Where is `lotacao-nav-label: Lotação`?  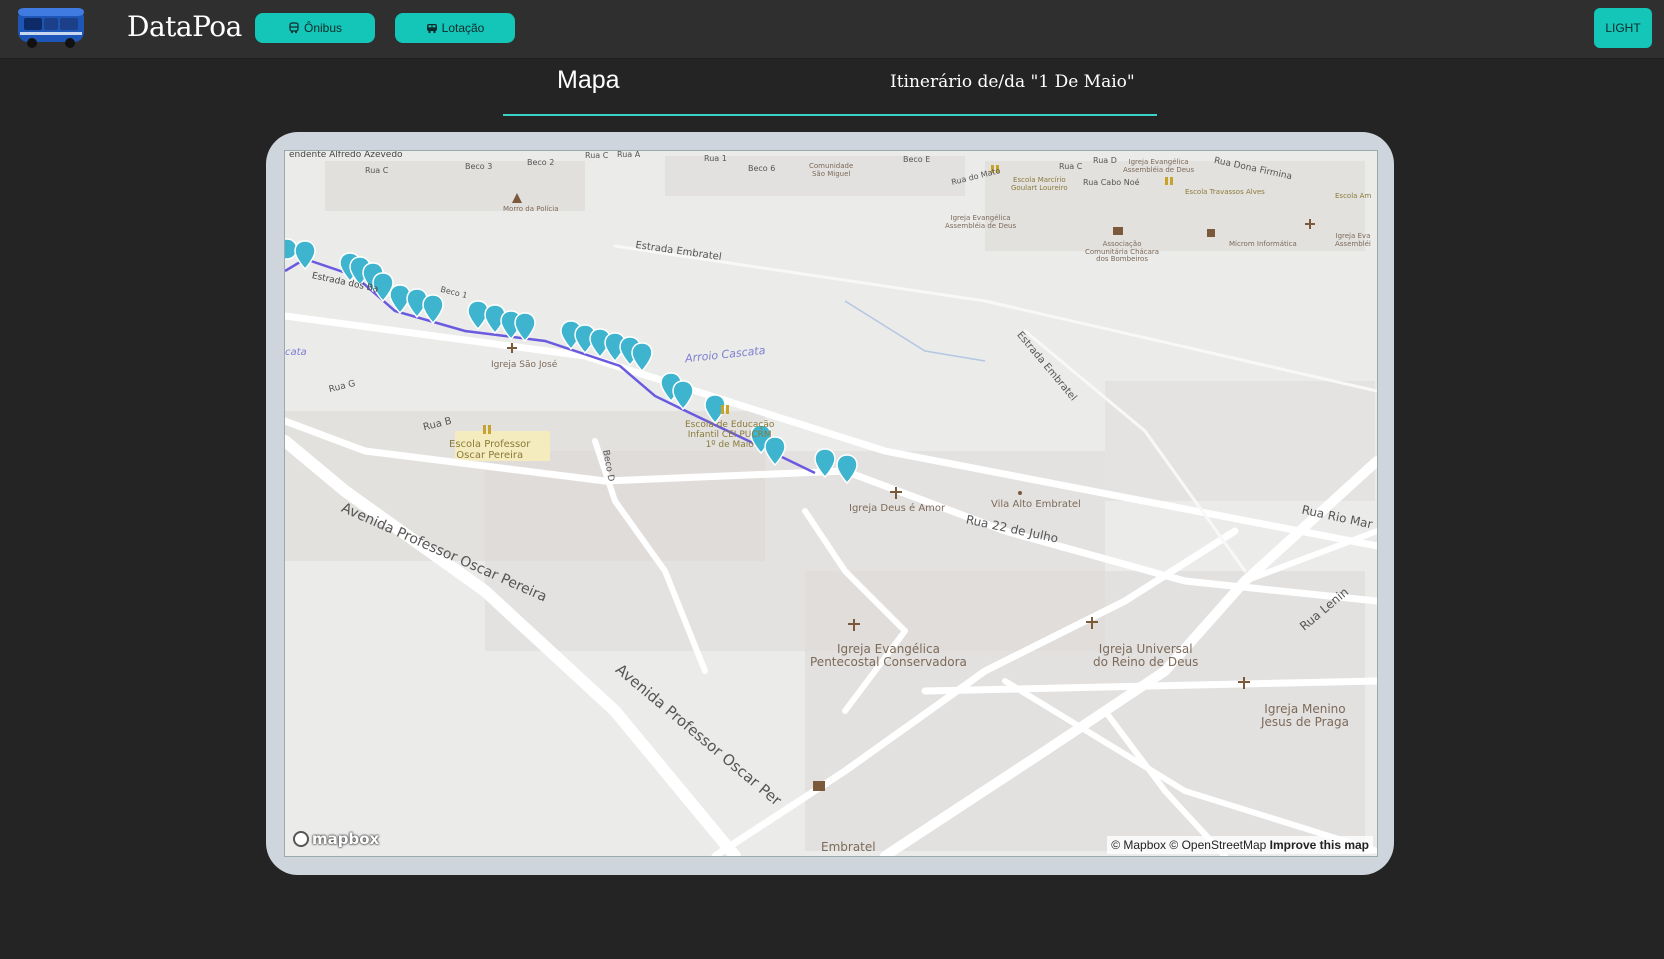 lotacao-nav-label: Lotação is located at coordinates (463, 28).